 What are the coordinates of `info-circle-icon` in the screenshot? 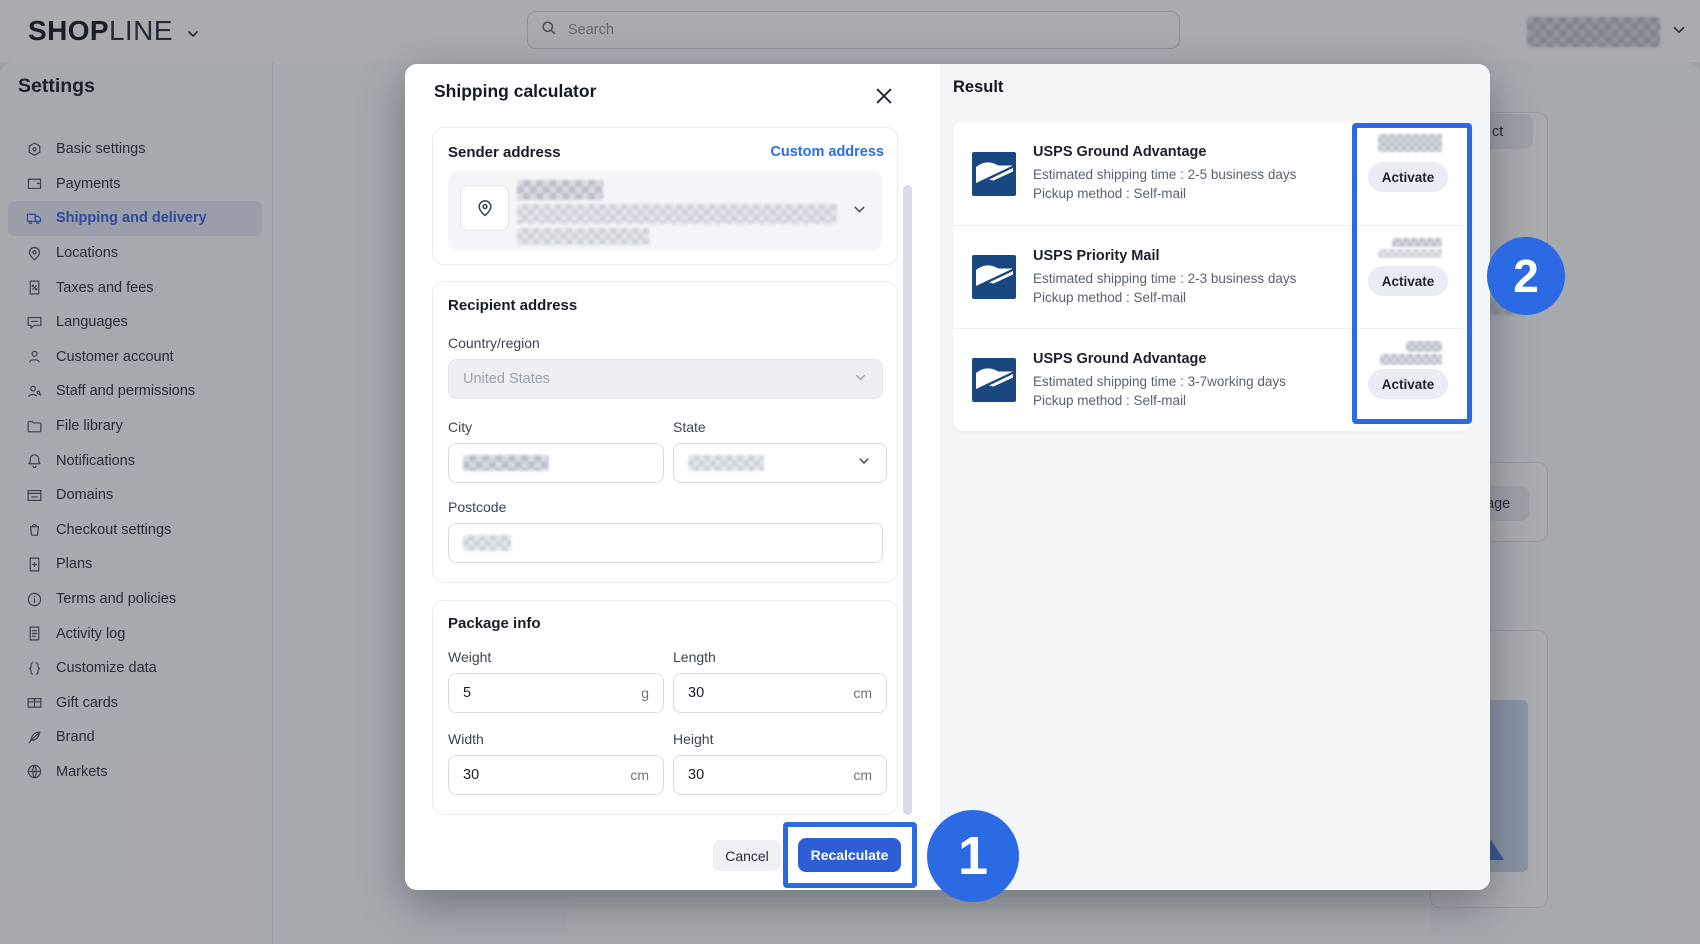 It's located at (34, 599).